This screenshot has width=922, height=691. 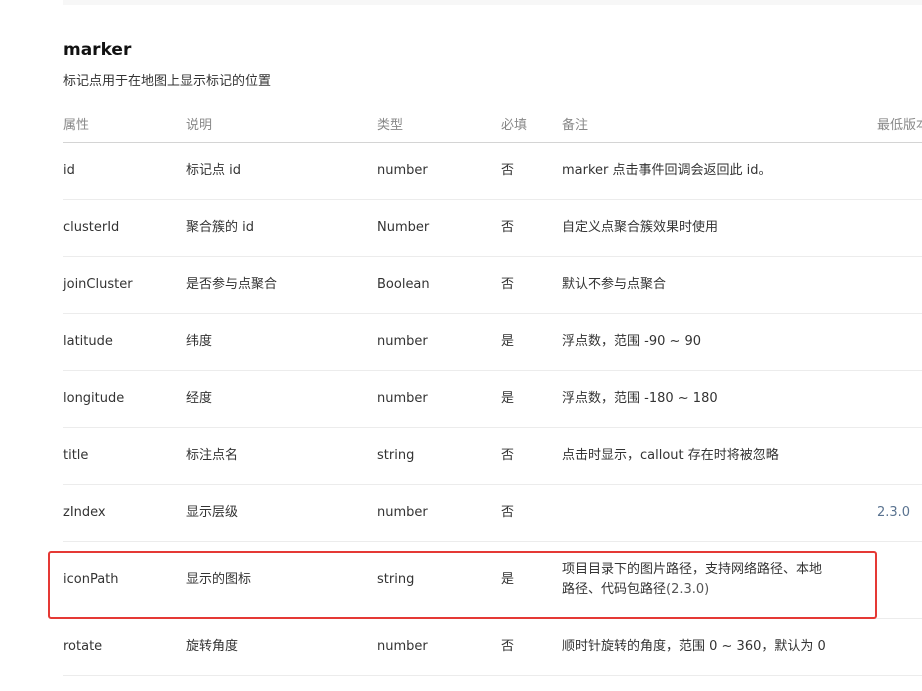 What do you see at coordinates (124, 228) in the screenshot?
I see `cell-attr: clusterId` at bounding box center [124, 228].